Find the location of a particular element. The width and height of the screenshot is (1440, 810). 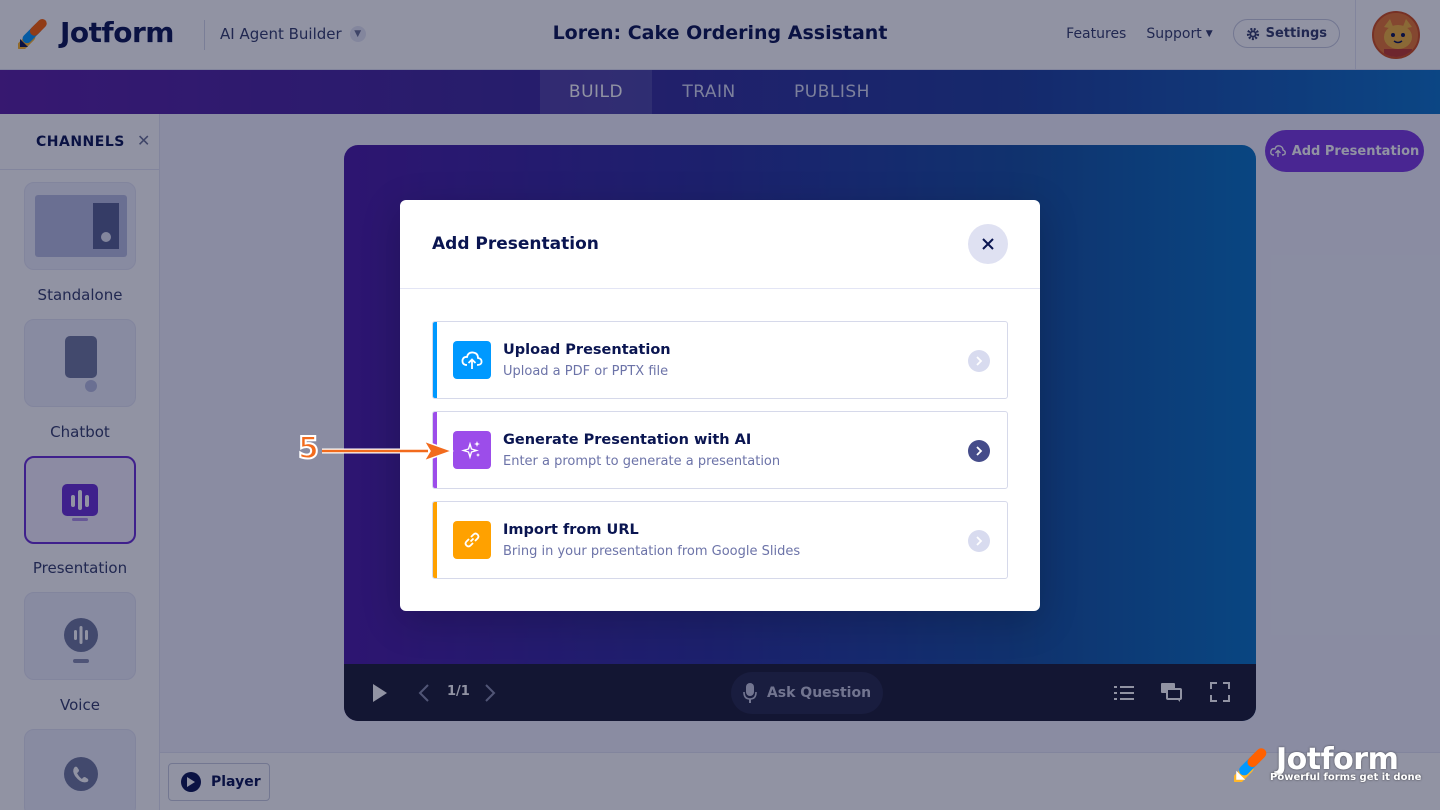

annotation-arrow-icon is located at coordinates (388, 451).